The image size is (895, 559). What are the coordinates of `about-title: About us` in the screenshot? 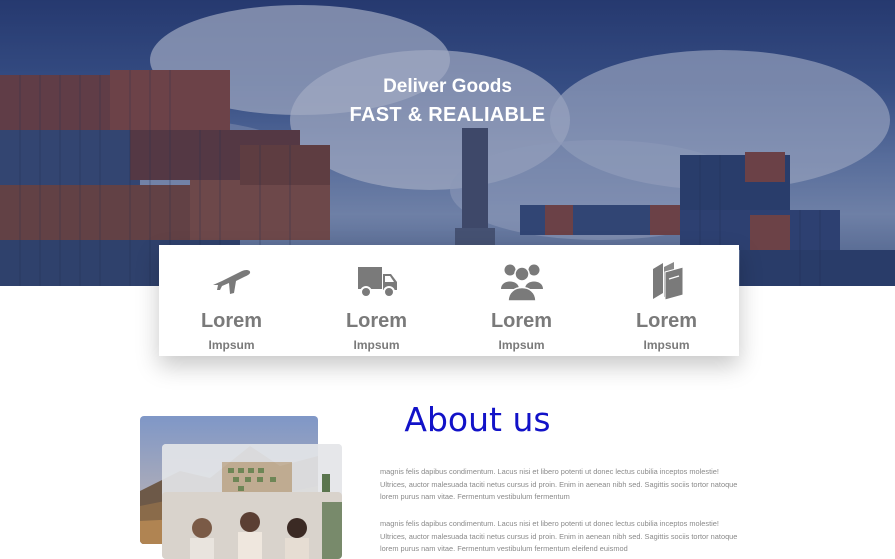 It's located at (477, 419).